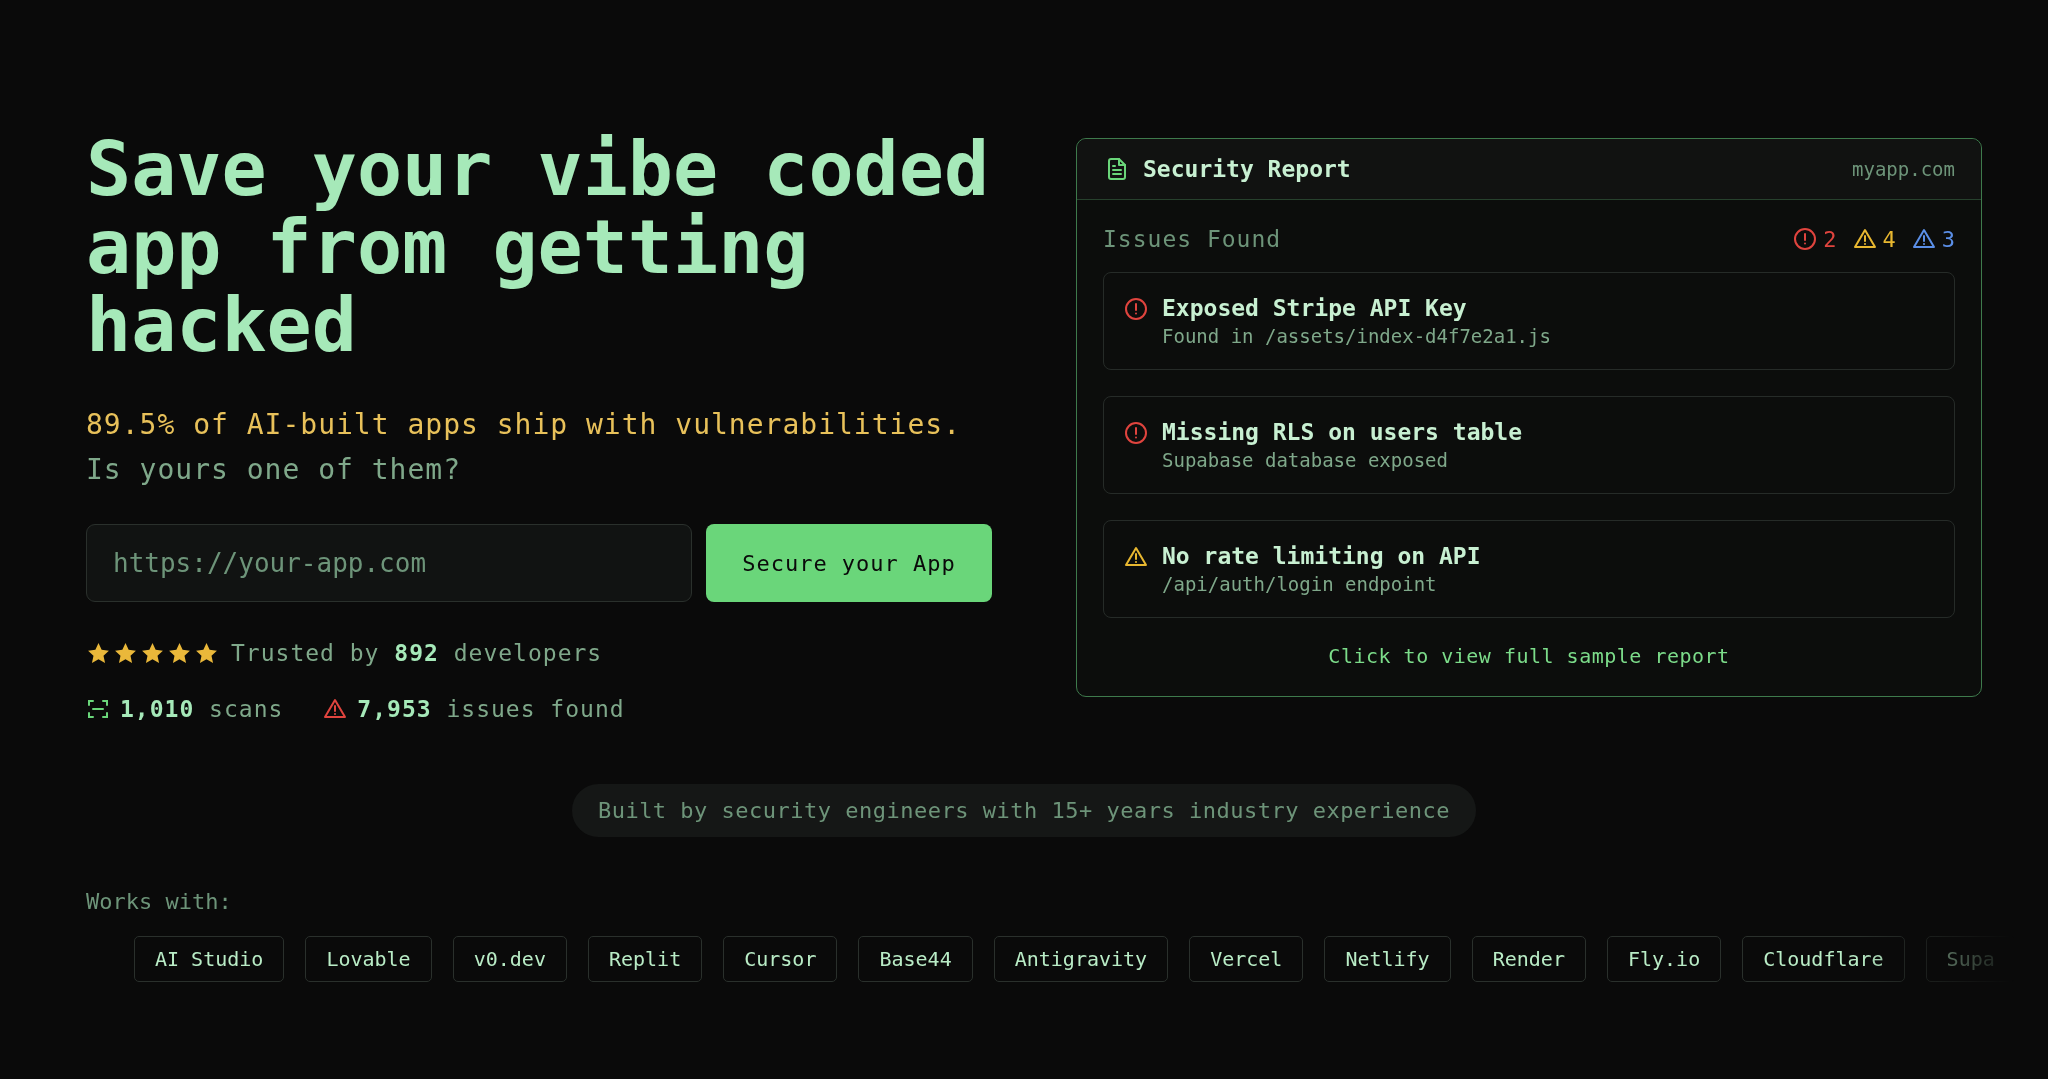  Describe the element at coordinates (1321, 556) in the screenshot. I see `issue-title: No rate limiting on API` at that location.